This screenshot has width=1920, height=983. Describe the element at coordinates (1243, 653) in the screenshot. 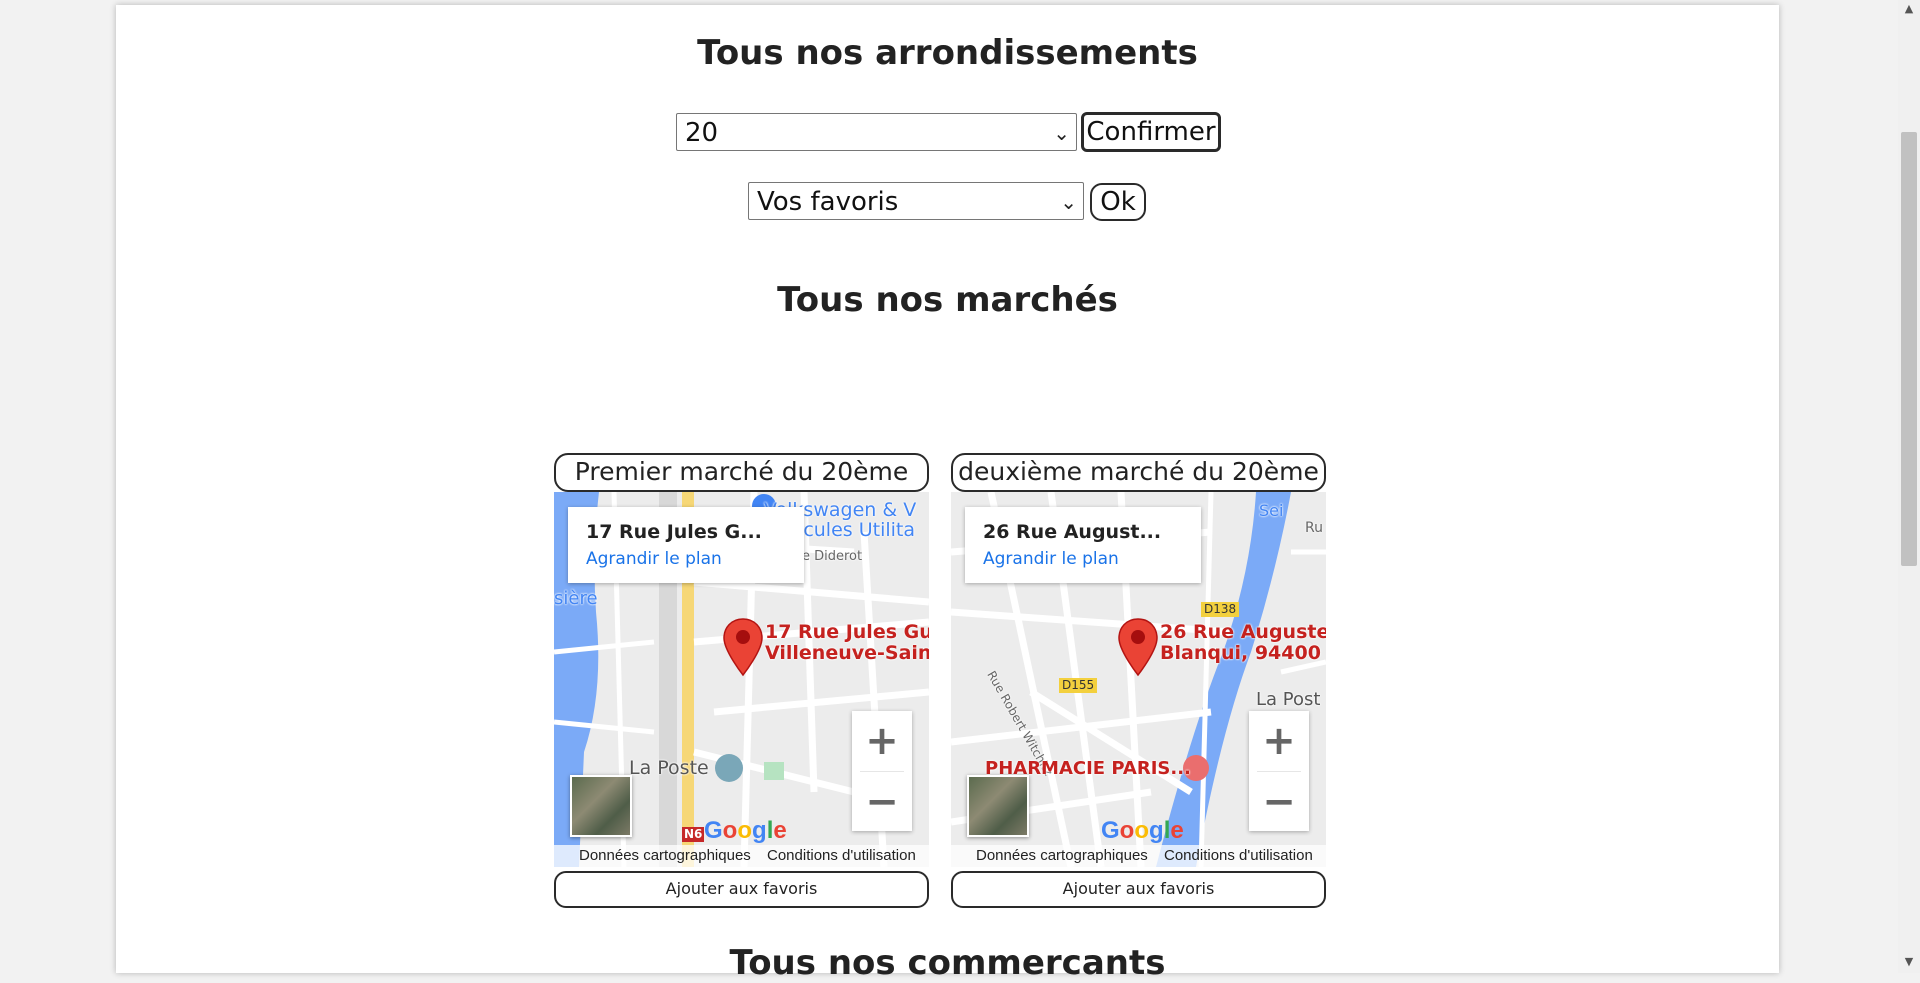

I see `pin-label-line2: Blanqui, 94400 Vi` at that location.